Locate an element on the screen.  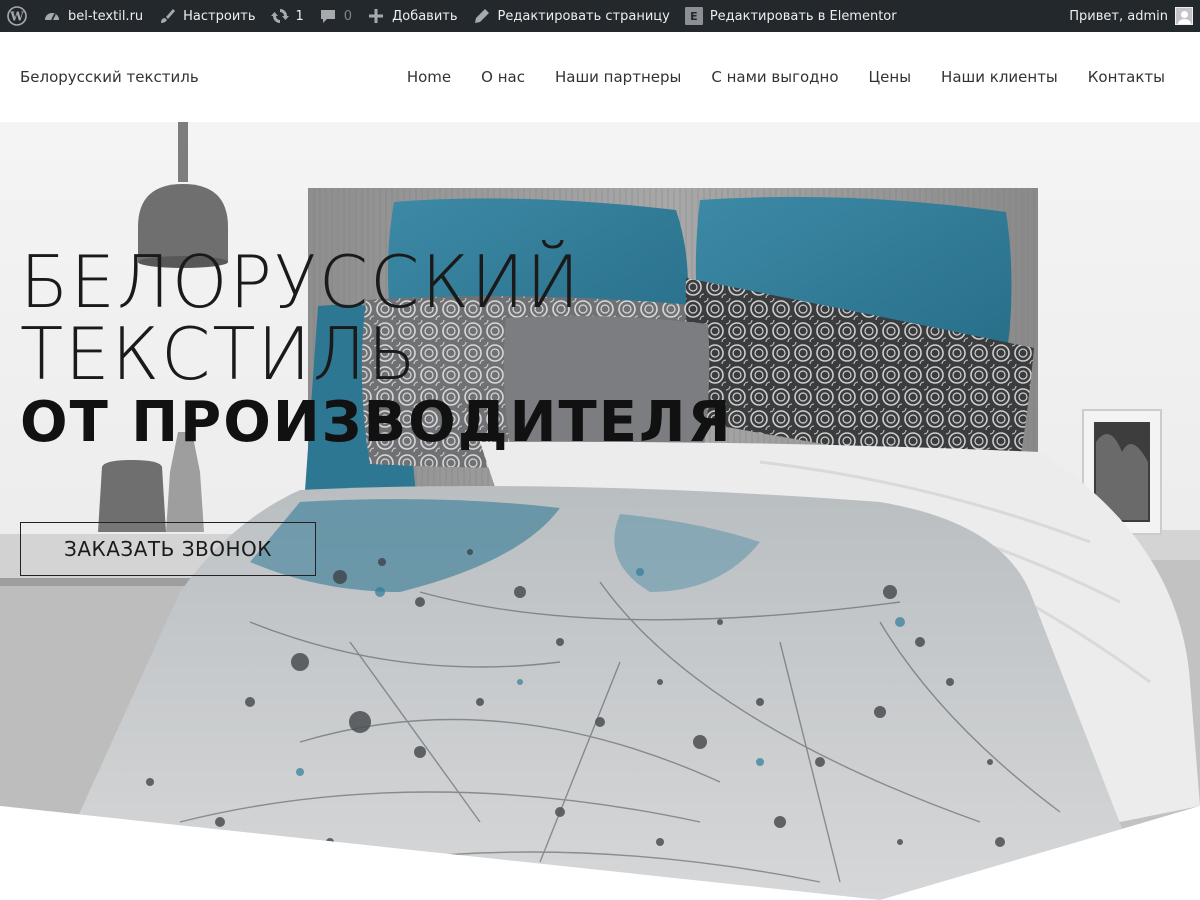
updates-icon is located at coordinates (280, 16).